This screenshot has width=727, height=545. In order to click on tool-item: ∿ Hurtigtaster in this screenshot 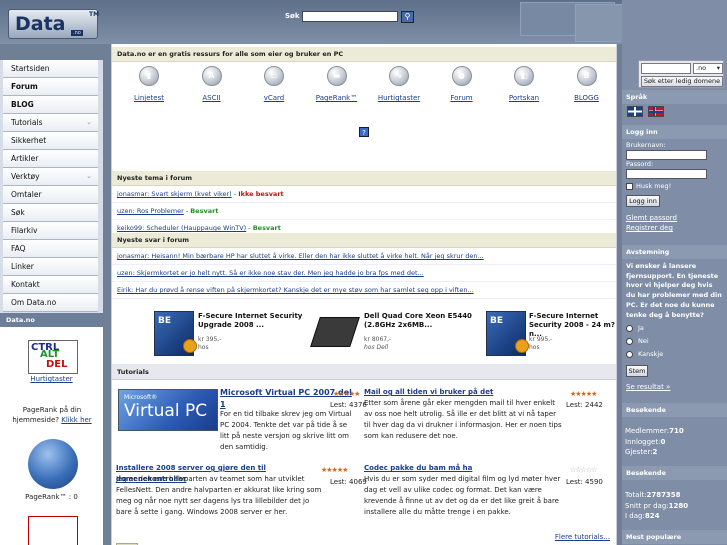, I will do `click(399, 84)`.